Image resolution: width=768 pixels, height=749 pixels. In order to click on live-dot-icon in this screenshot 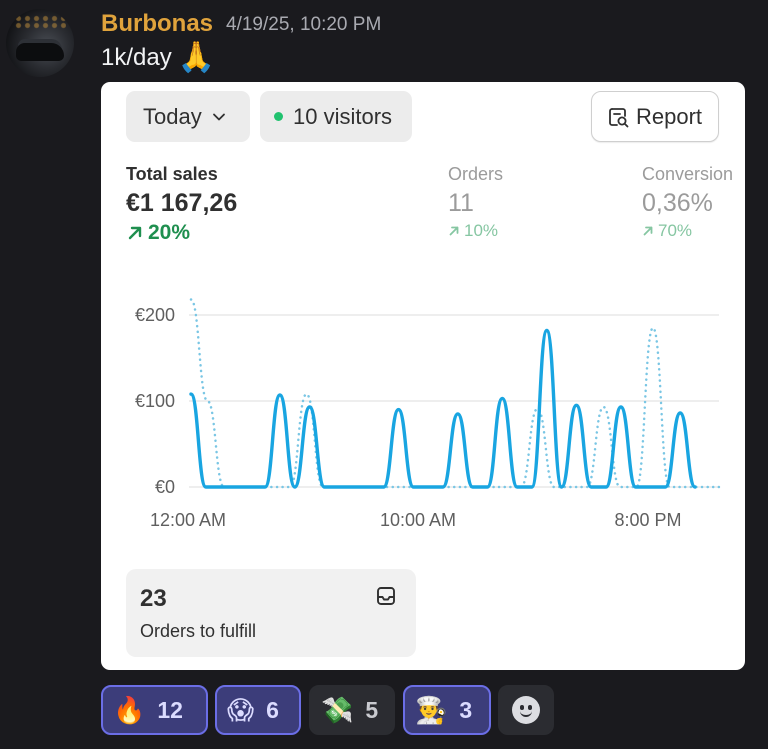, I will do `click(278, 116)`.